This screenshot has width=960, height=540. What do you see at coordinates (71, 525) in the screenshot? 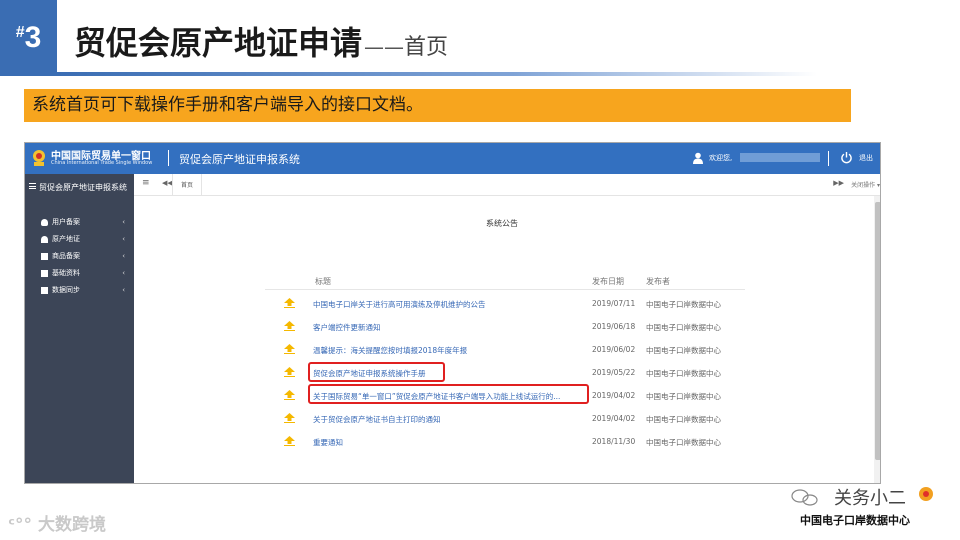
I see `watermark-left-text: 大数跨境` at bounding box center [71, 525].